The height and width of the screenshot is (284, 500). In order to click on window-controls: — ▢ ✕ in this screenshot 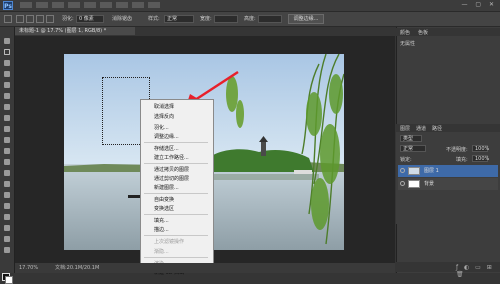, I will do `click(479, 4)`.